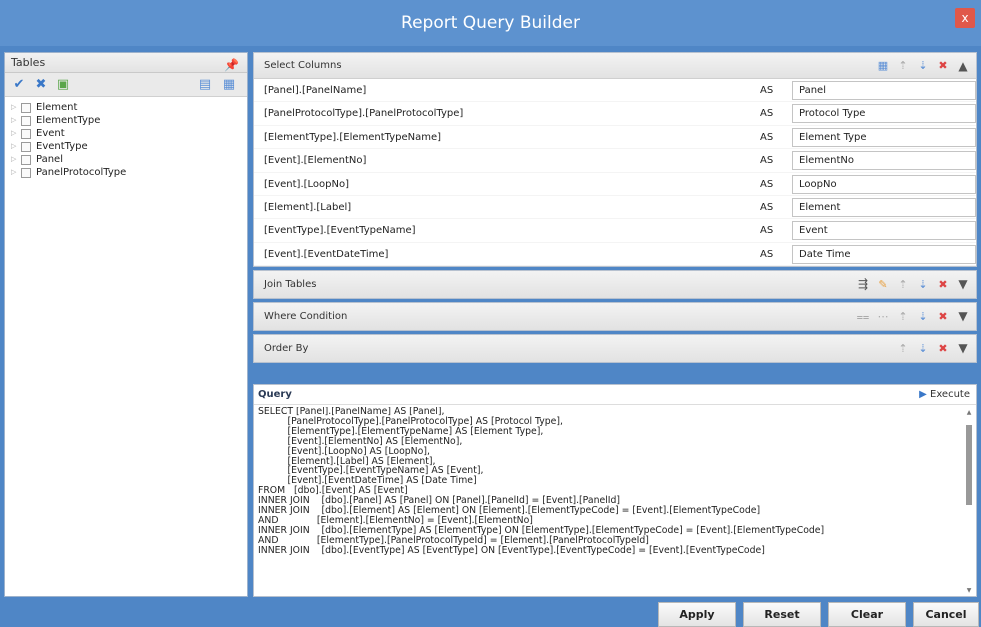 This screenshot has width=981, height=627. Describe the element at coordinates (126, 107) in the screenshot. I see `tree-item-element: ▷ Element` at that location.